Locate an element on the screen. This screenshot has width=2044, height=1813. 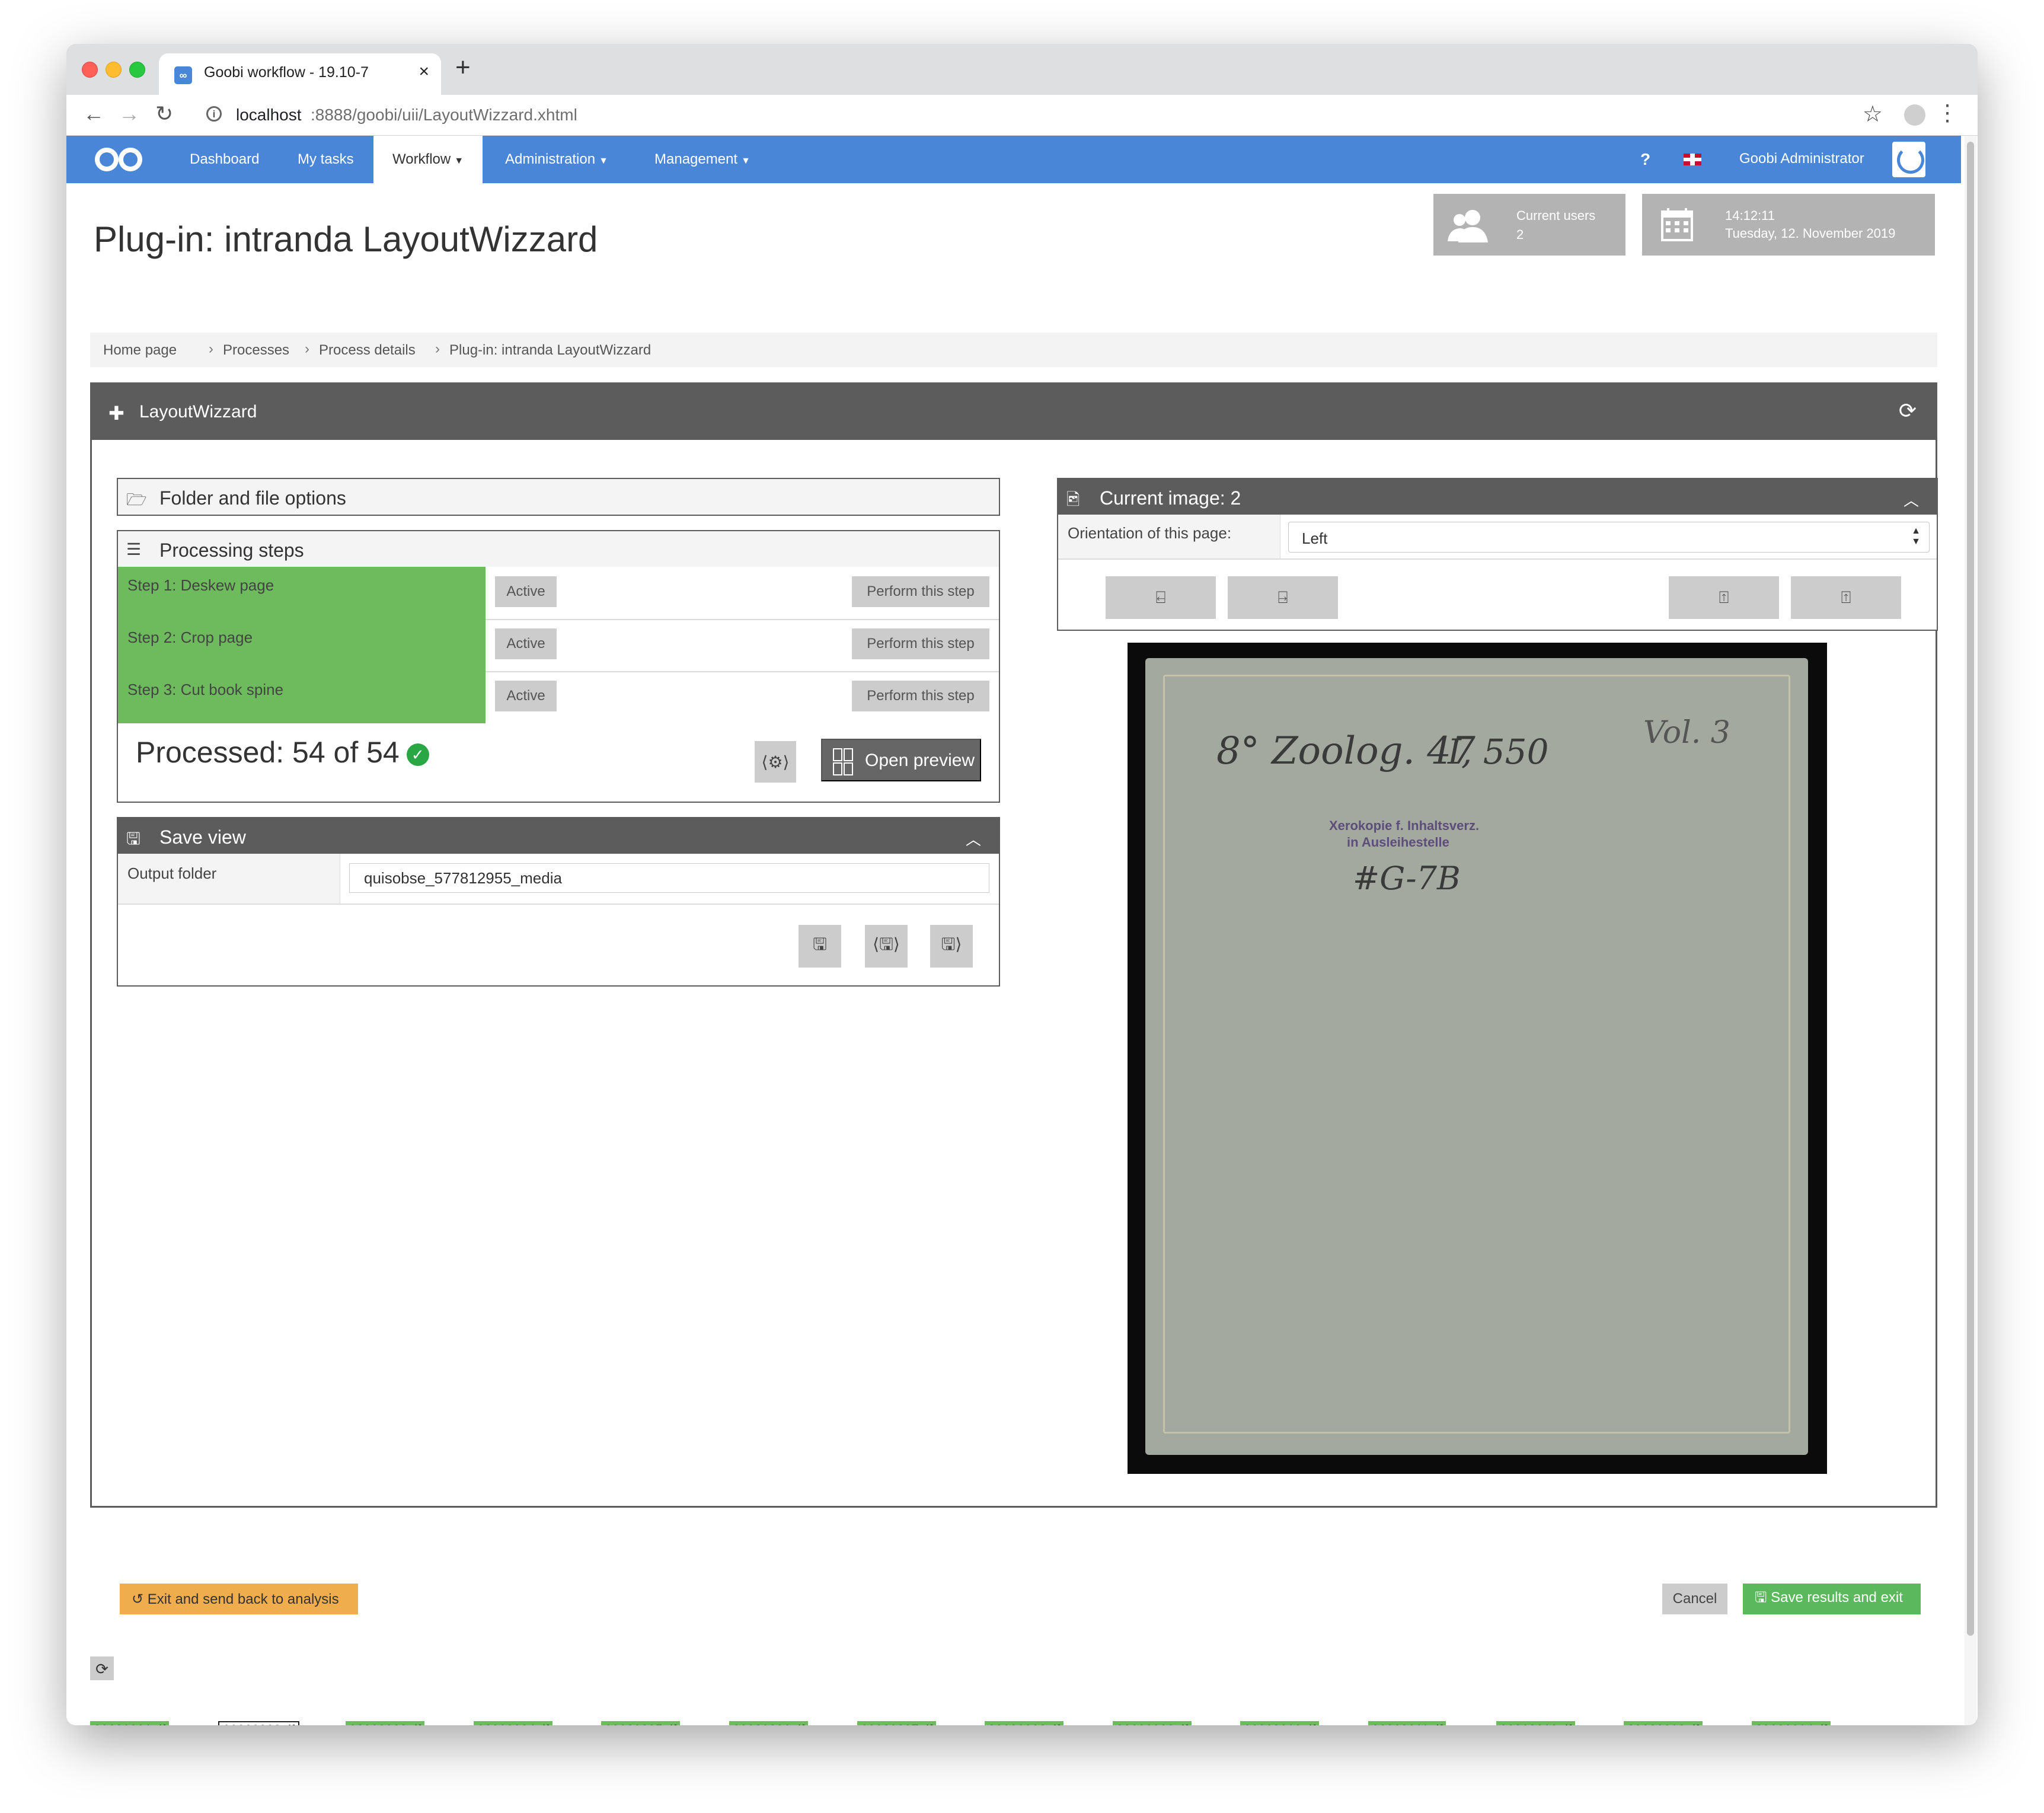
browser-tab: ∞ Goobi workflow - 19.10-7 × is located at coordinates (300, 74).